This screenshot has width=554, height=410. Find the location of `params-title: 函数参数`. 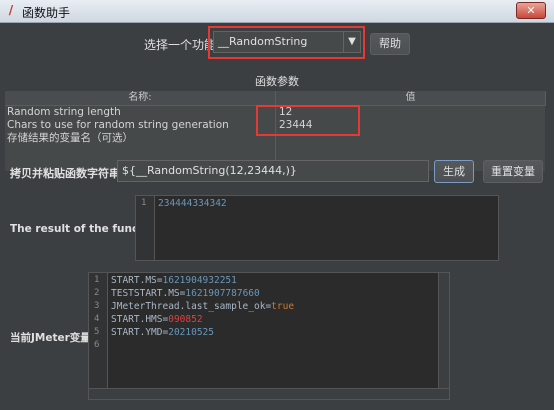

params-title: 函数参数 is located at coordinates (277, 81).